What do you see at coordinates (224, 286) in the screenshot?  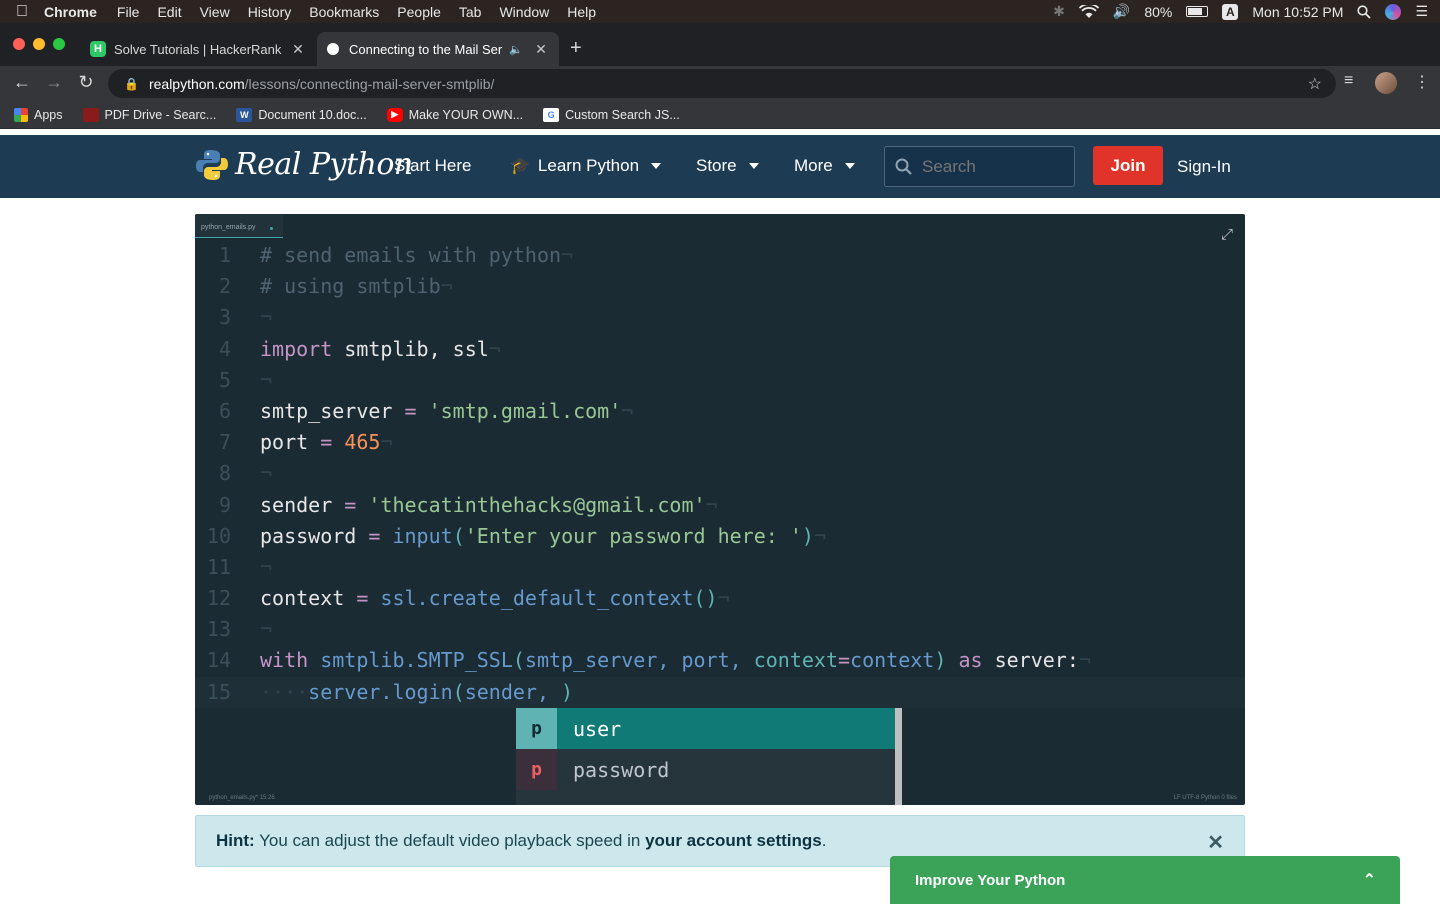 I see `line-number: 2` at bounding box center [224, 286].